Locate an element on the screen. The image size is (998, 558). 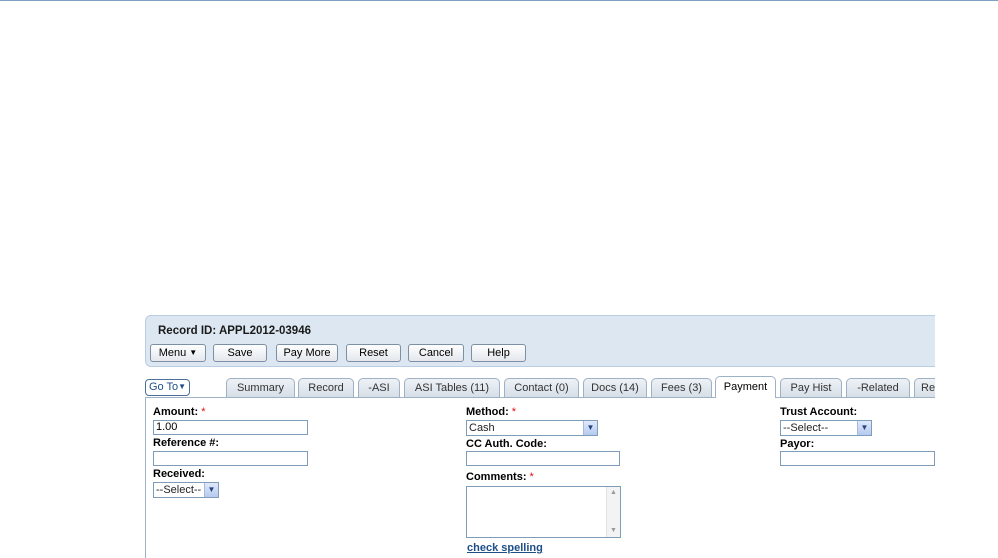
scroll-down-icon: ▼ is located at coordinates (613, 531).